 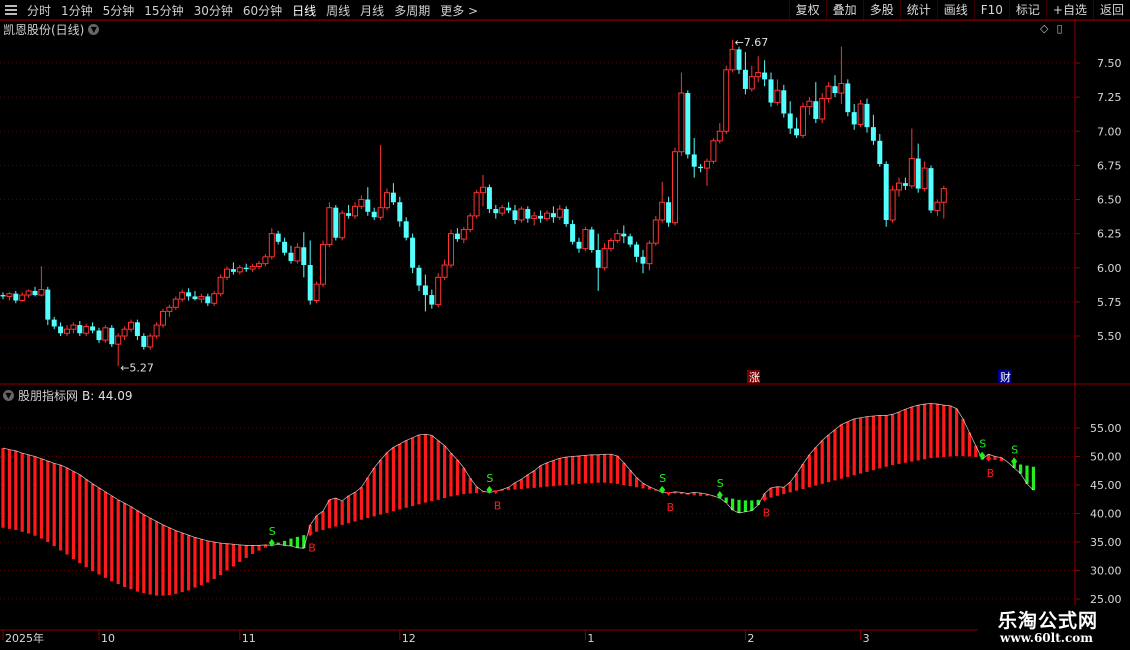 I want to click on event-marker-finance: 财, so click(x=1005, y=377).